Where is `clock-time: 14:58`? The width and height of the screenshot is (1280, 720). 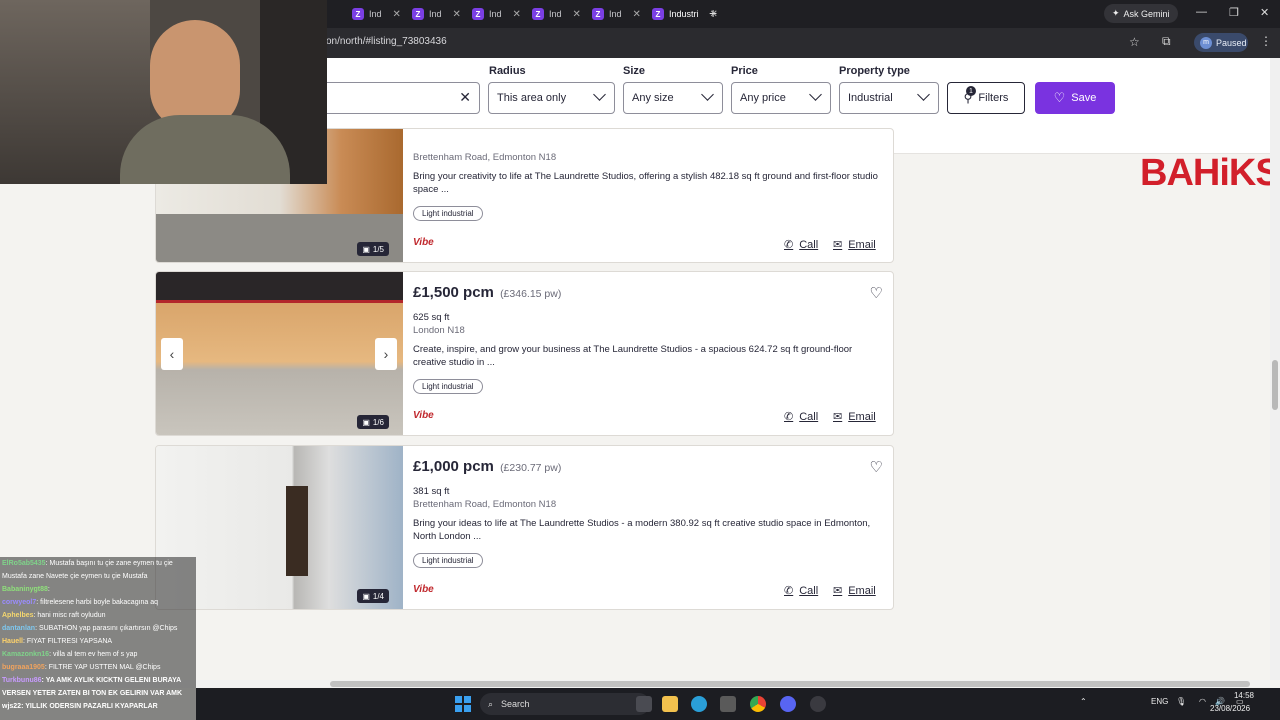
clock-time: 14:58 is located at coordinates (1237, 695).